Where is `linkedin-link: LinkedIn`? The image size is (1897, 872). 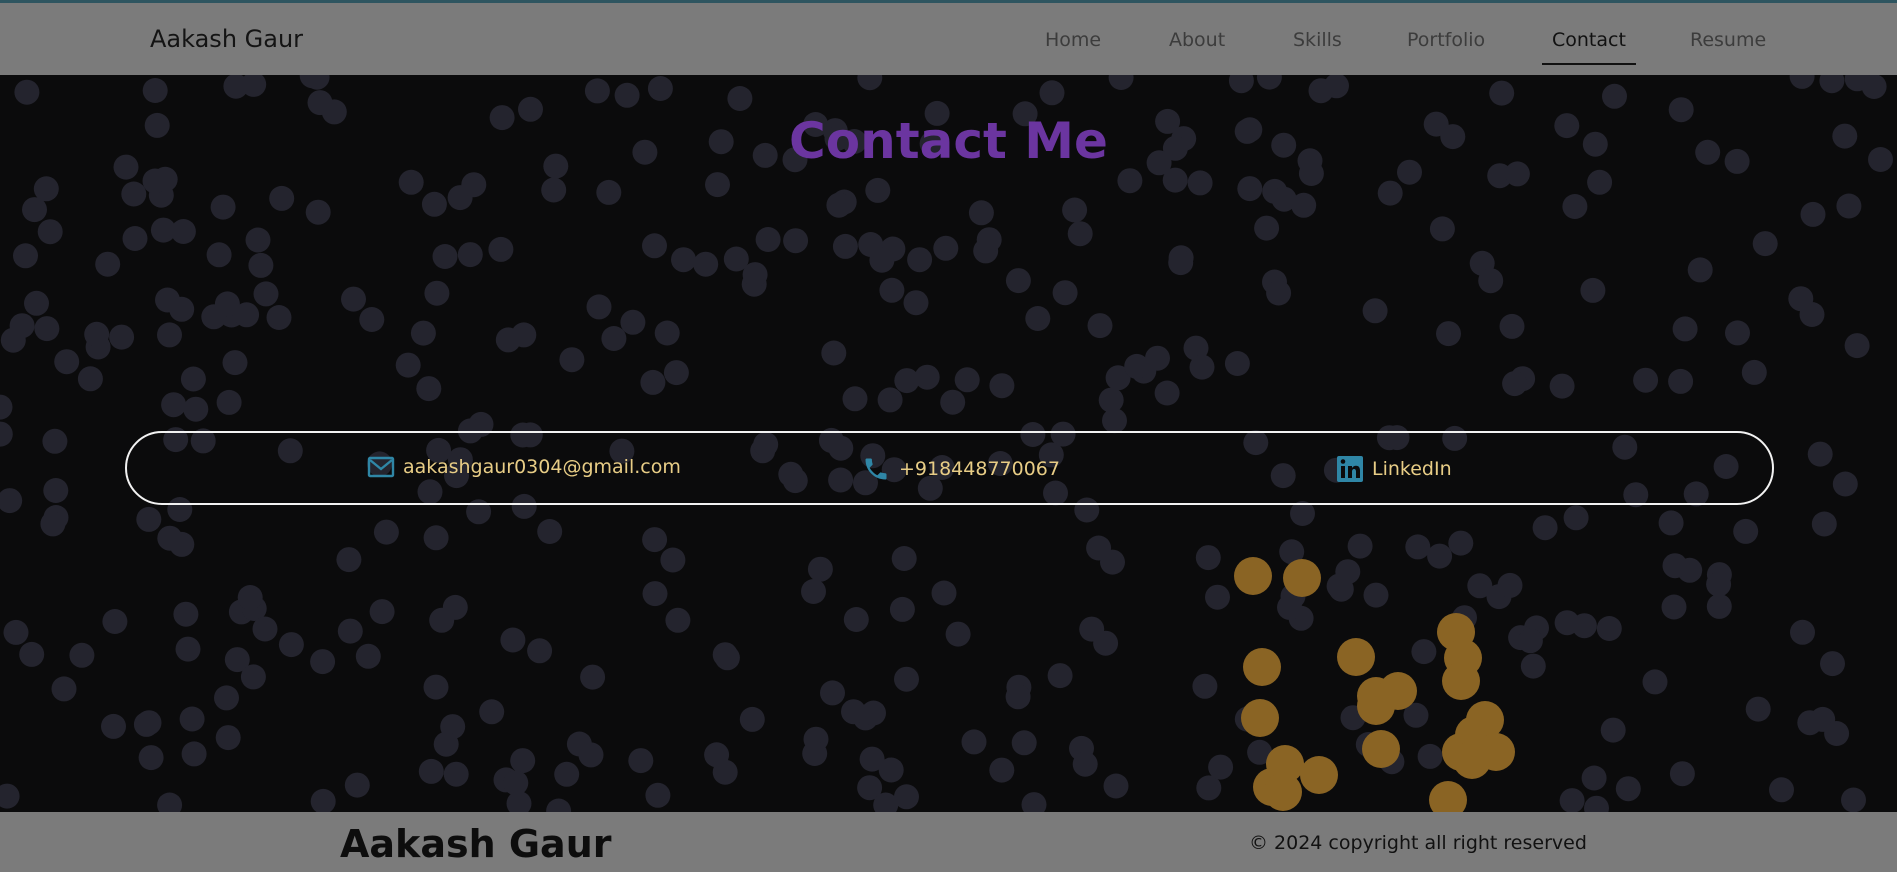
linkedin-link: LinkedIn is located at coordinates (1394, 469).